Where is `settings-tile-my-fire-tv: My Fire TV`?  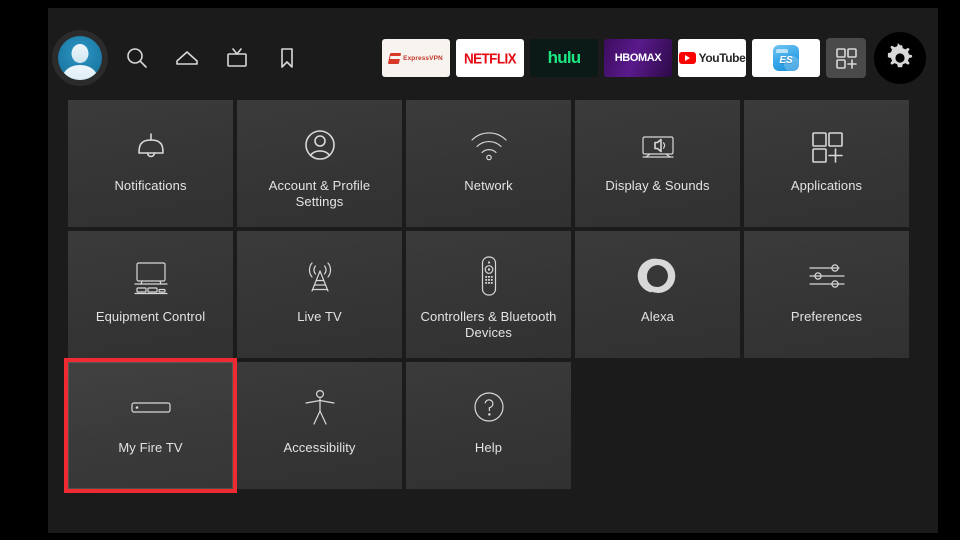
settings-tile-my-fire-tv: My Fire TV is located at coordinates (150, 425).